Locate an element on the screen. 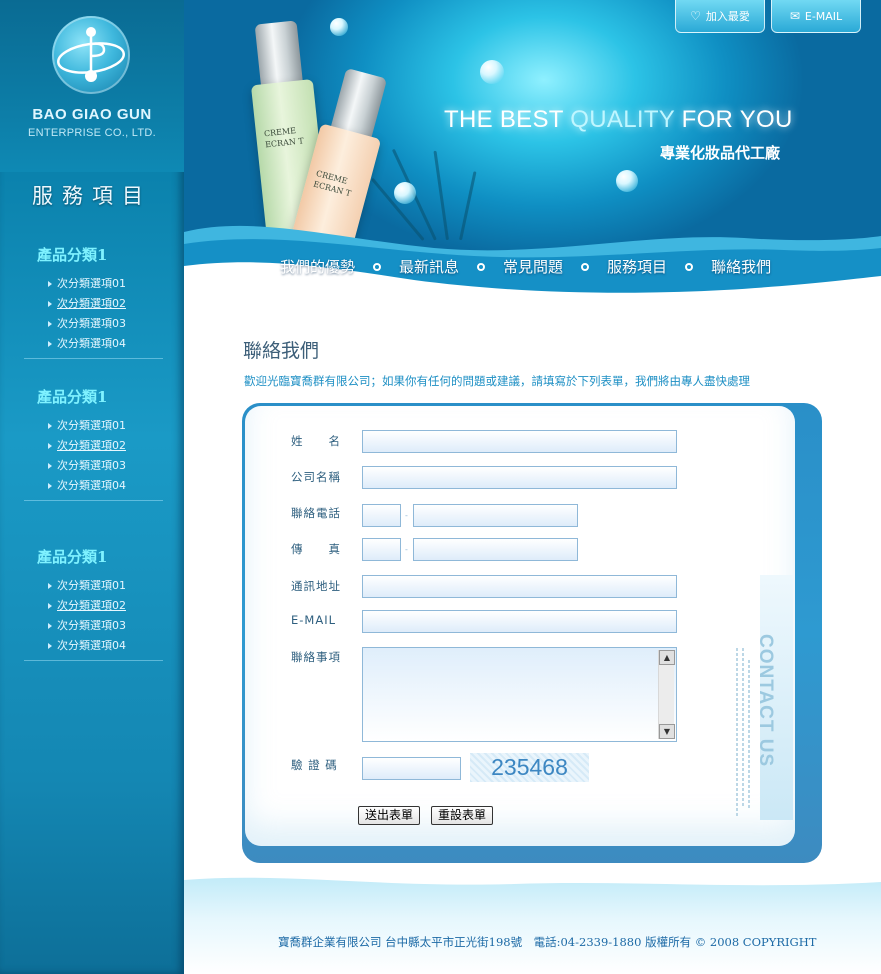 Image resolution: width=881 pixels, height=974 pixels. nav-contact: 聯絡我們 is located at coordinates (741, 266).